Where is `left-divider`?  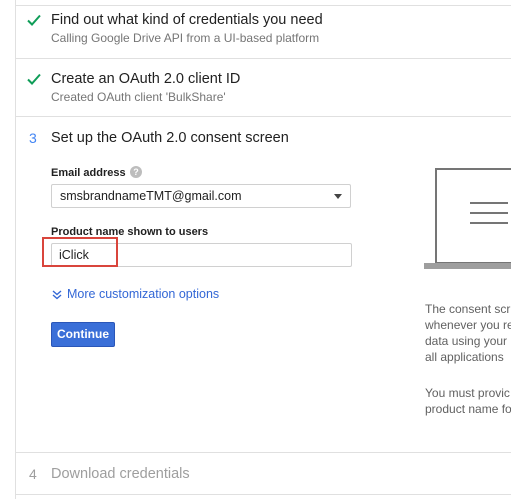
left-divider is located at coordinates (15, 249).